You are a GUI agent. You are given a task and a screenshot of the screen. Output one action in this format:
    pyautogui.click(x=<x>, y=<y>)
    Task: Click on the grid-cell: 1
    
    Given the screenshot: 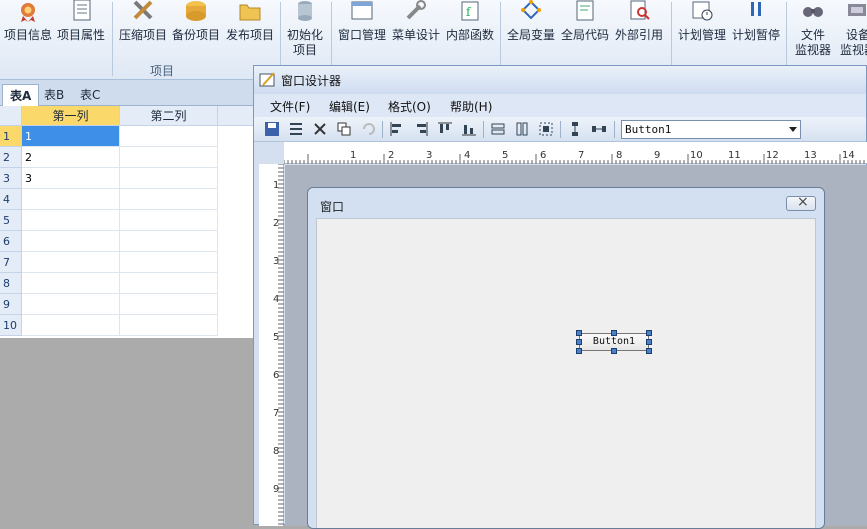 What is the action you would take?
    pyautogui.click(x=71, y=136)
    